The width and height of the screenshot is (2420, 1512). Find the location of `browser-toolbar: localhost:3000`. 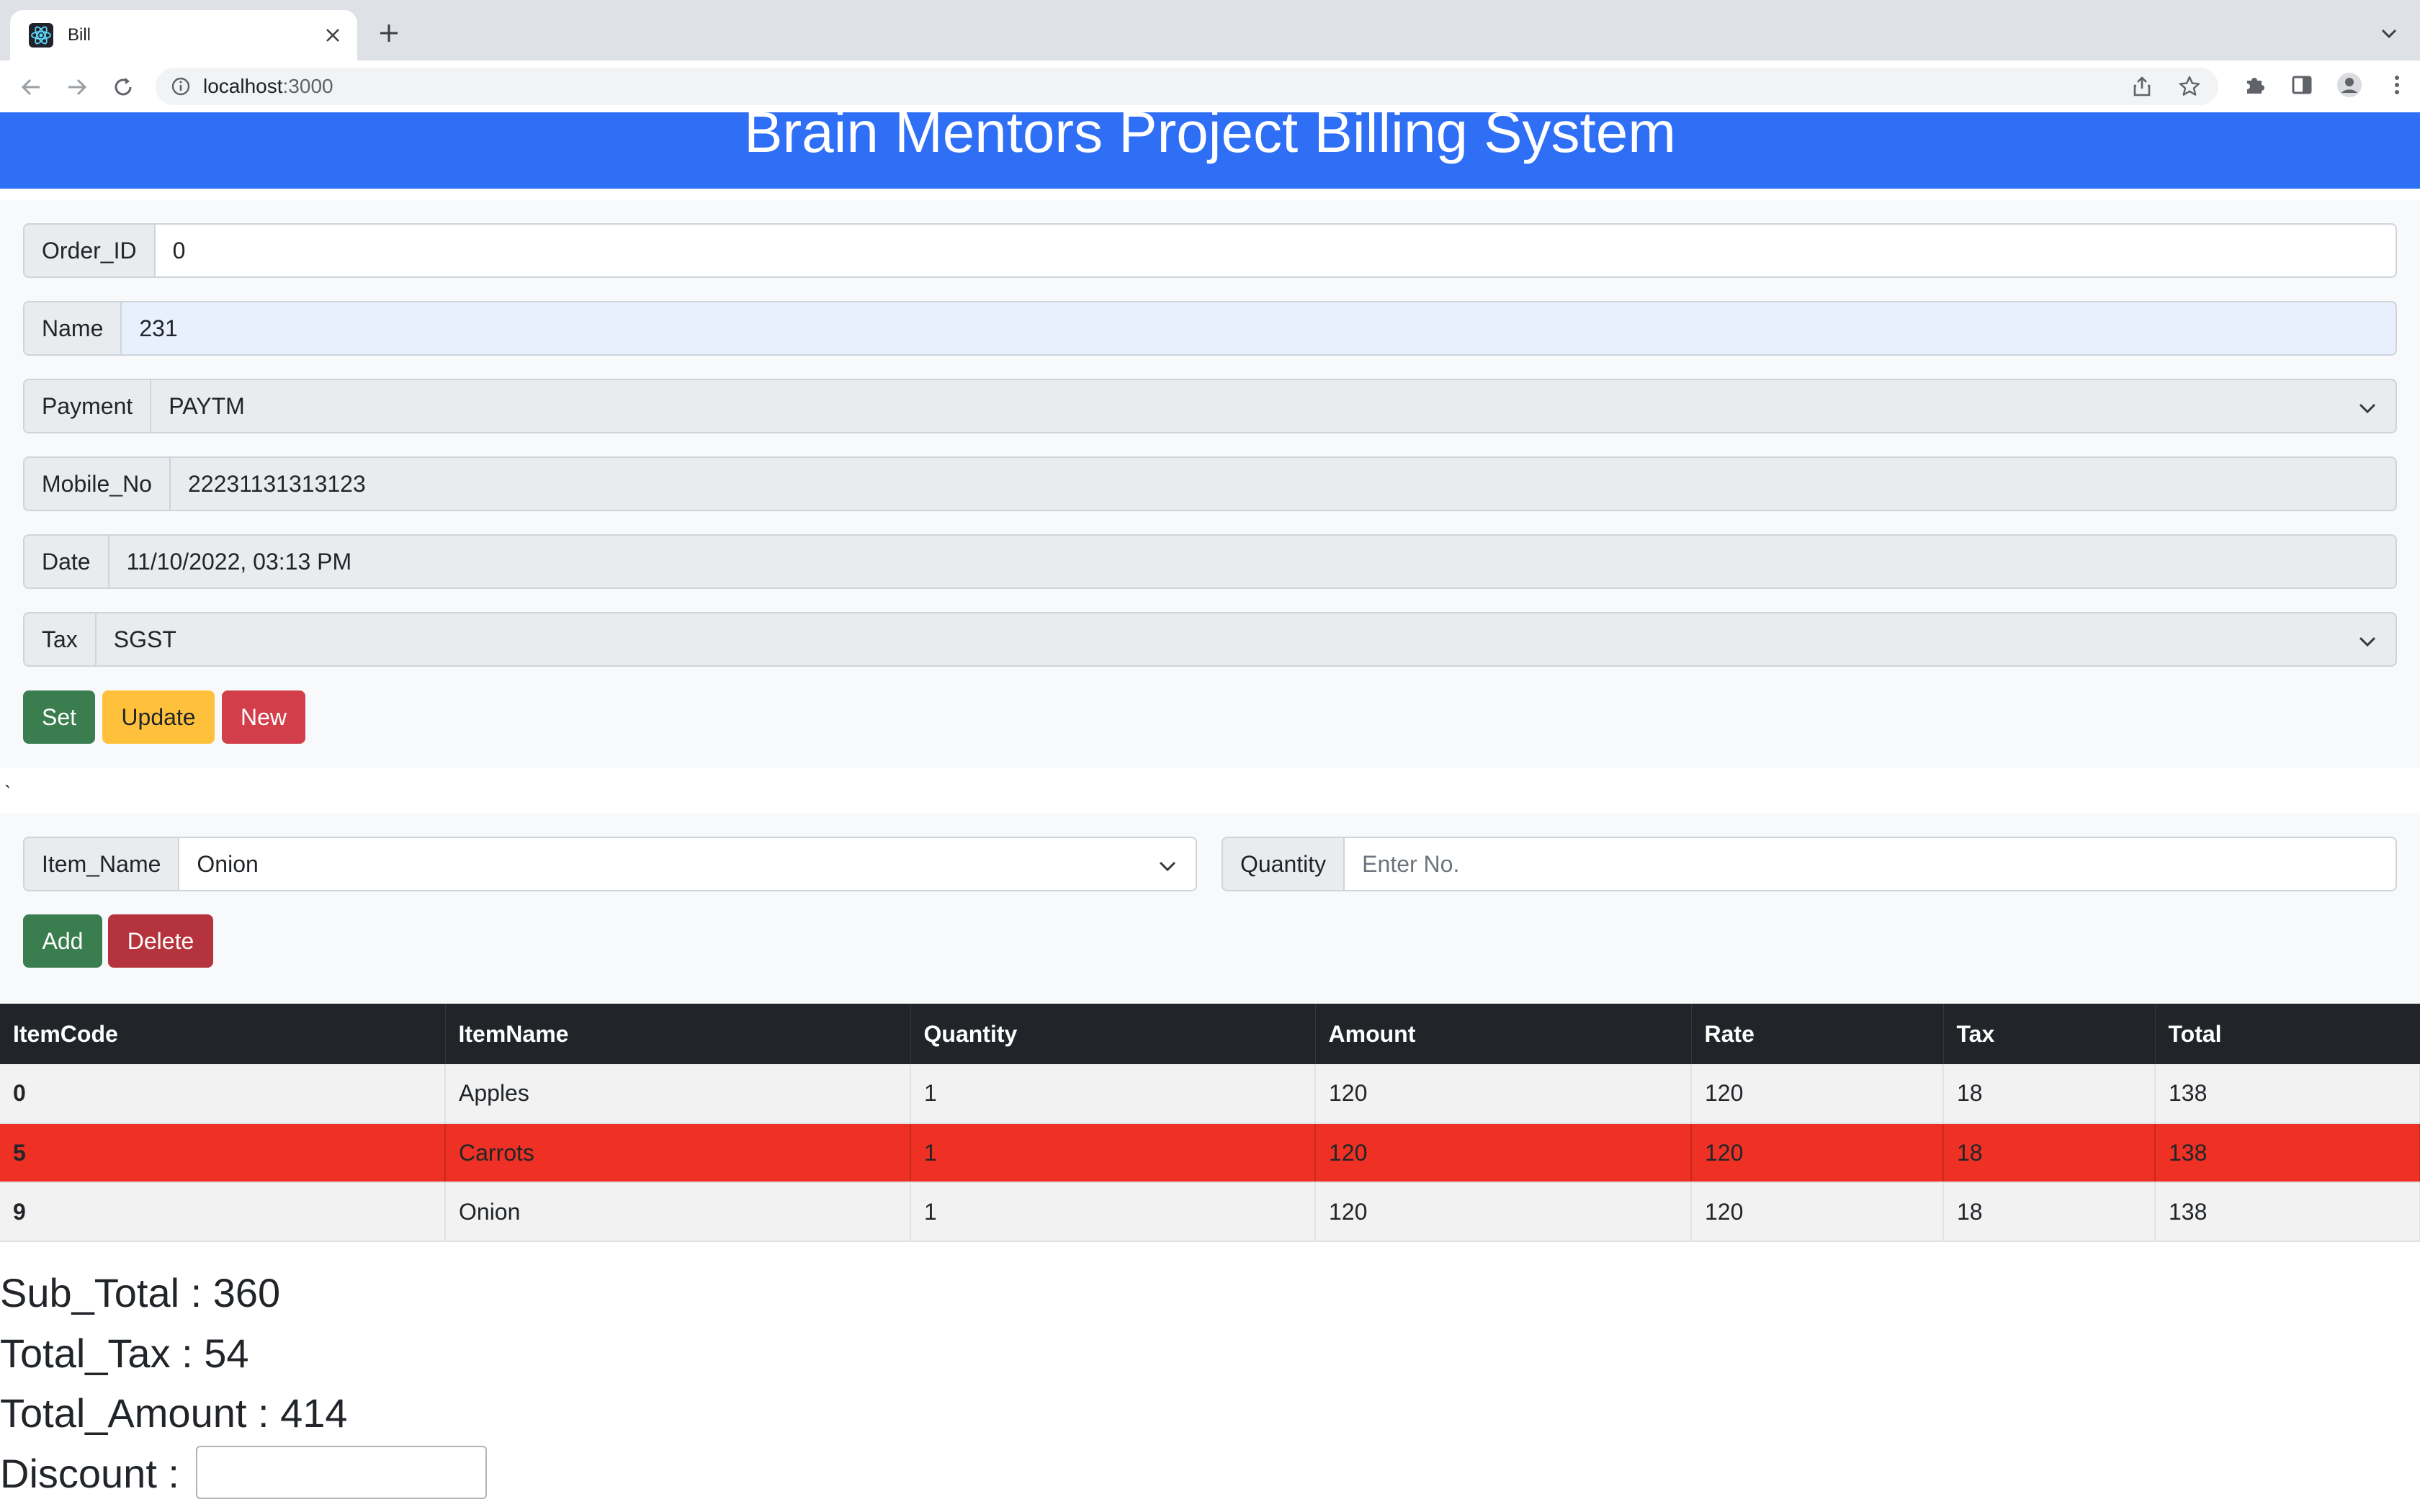

browser-toolbar: localhost:3000 is located at coordinates (1210, 86).